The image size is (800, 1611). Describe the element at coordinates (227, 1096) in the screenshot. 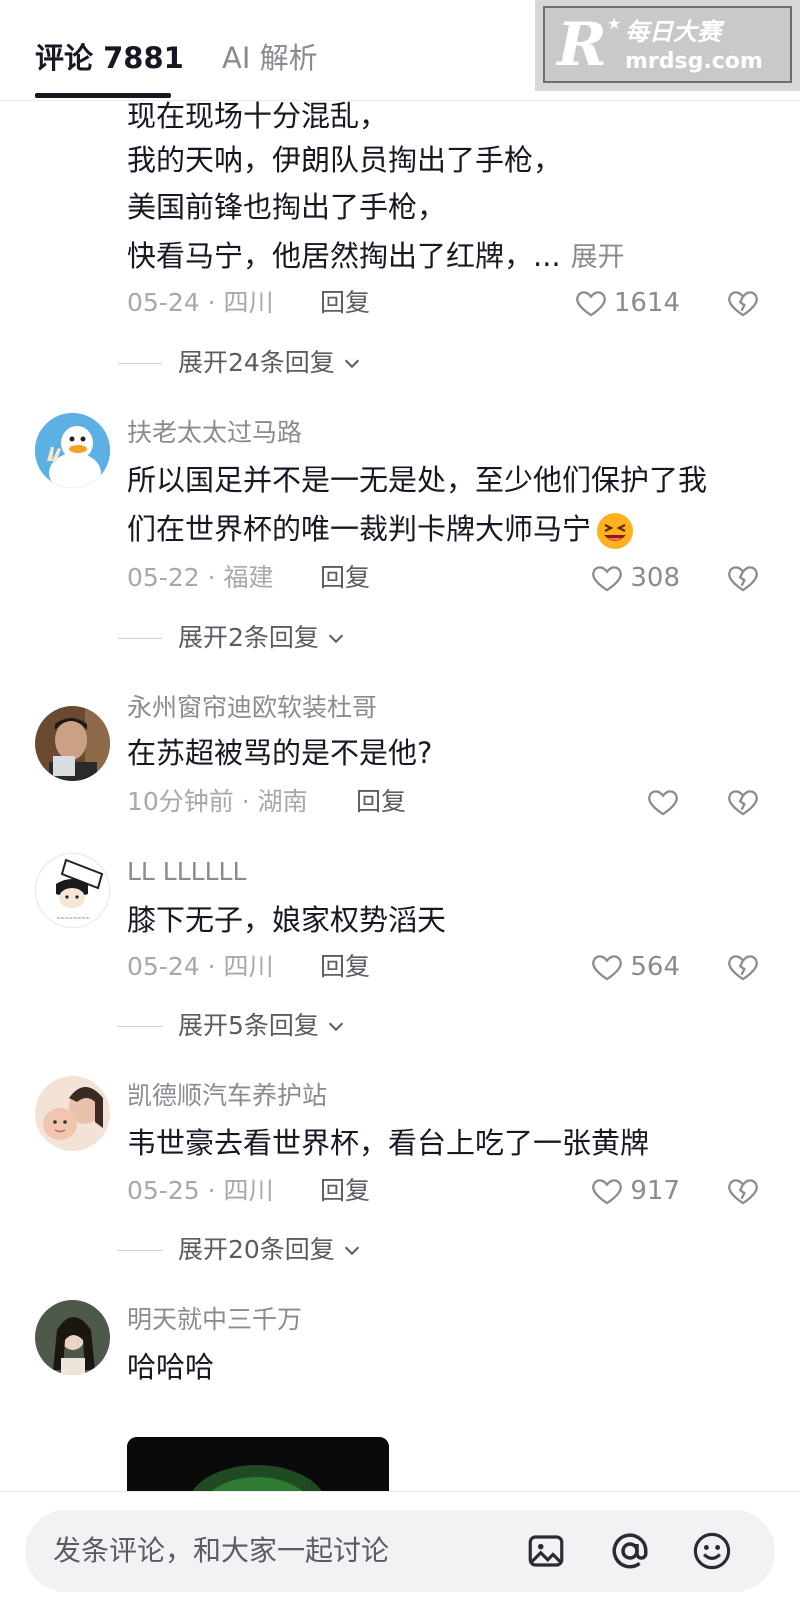

I see `comment-username: 凯德顺汽车养护站` at that location.